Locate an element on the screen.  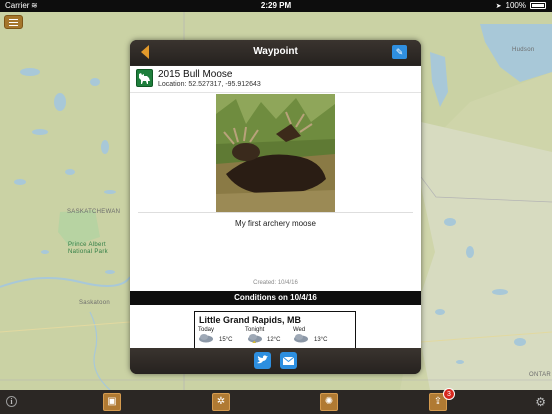
map-label-national-park: National Park is located at coordinates (88, 252).